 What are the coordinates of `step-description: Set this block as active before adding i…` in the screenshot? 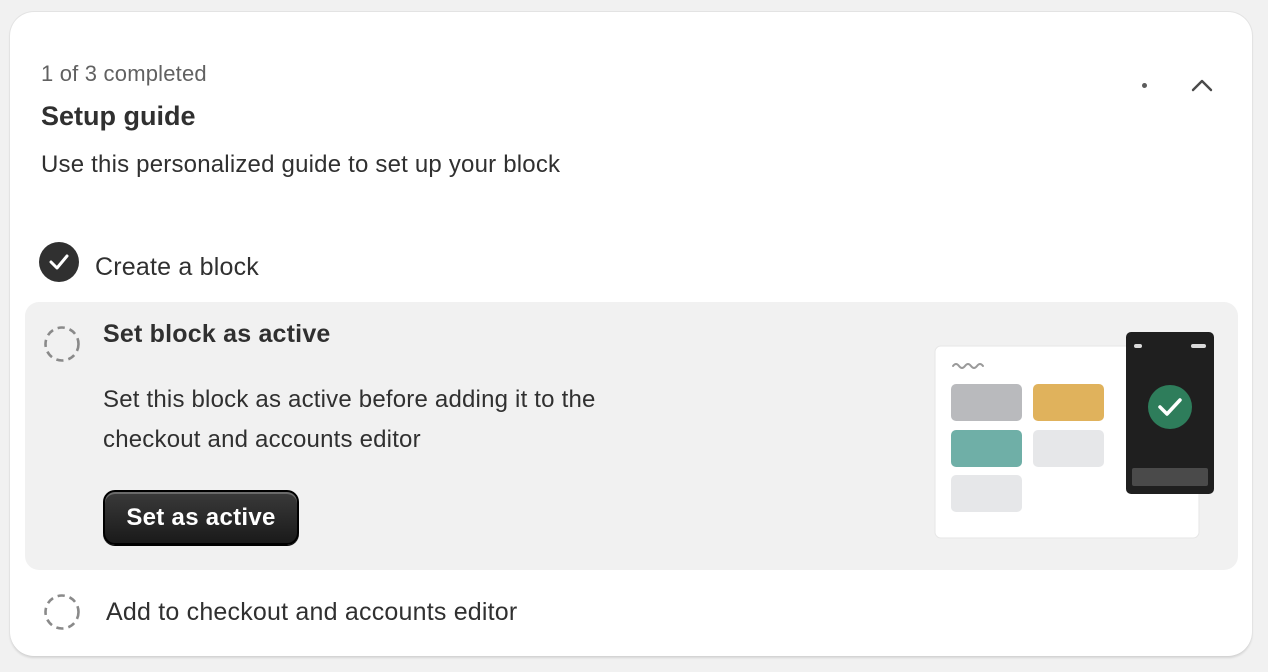 It's located at (349, 419).